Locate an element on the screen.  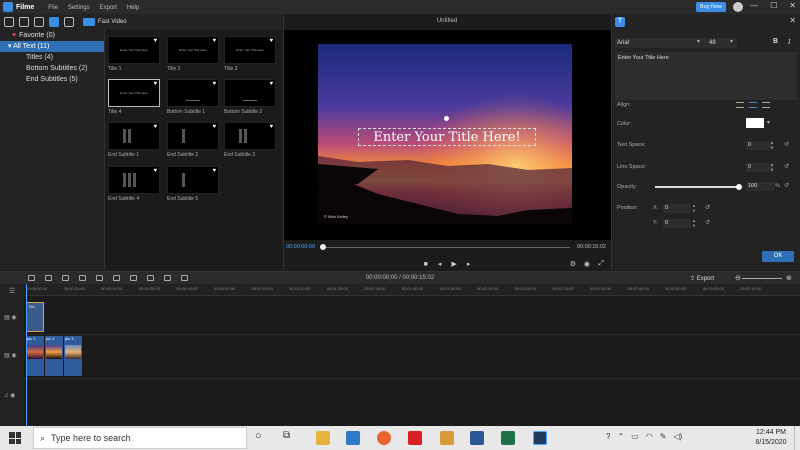
scrub-knob is located at coordinates (323, 247).